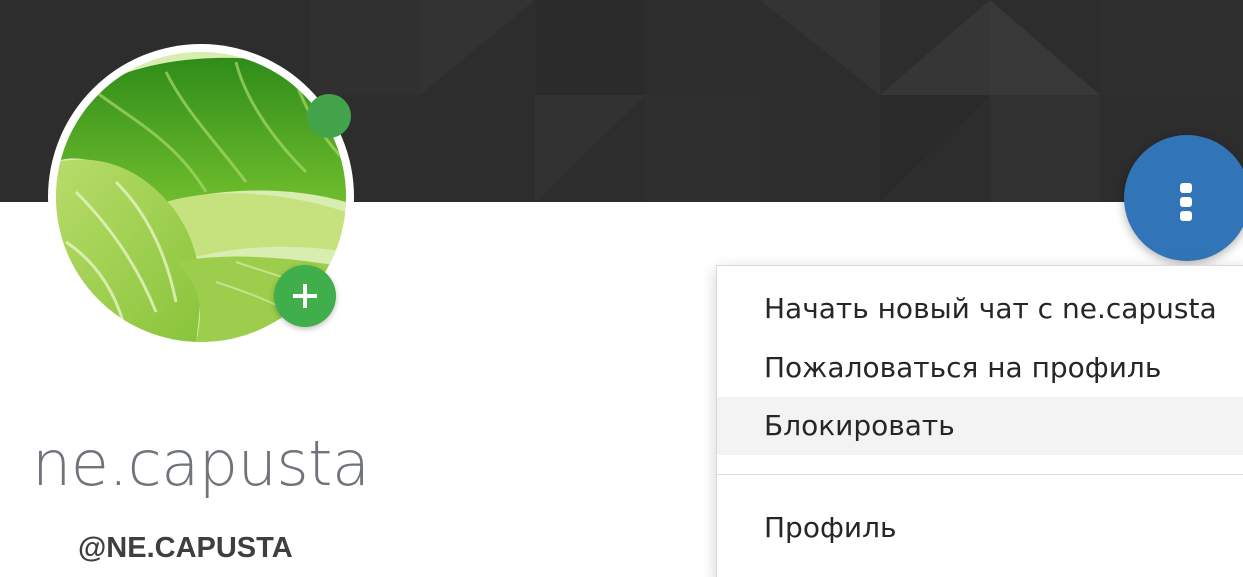  Describe the element at coordinates (980, 474) in the screenshot. I see `menu-divider` at that location.